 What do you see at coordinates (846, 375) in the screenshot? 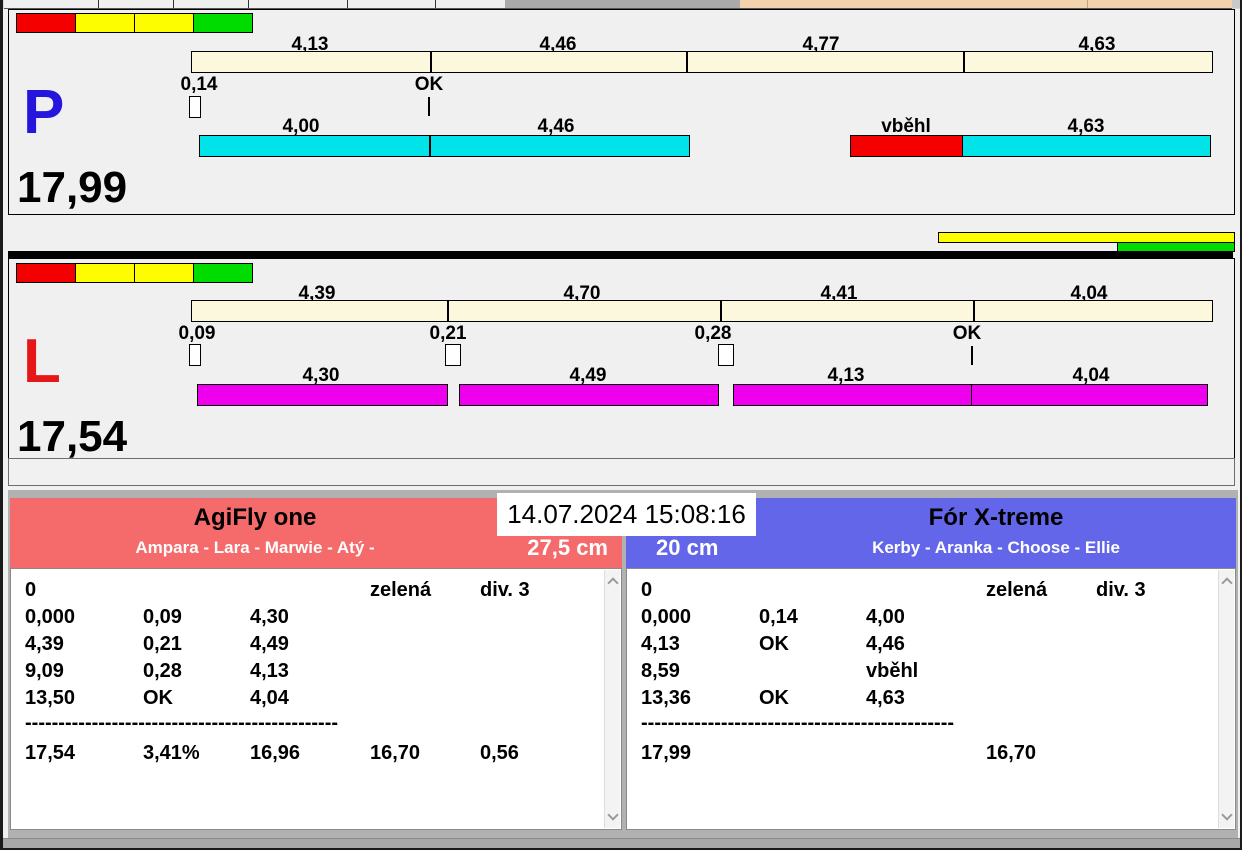
I see `run-time-label: 4,13` at bounding box center [846, 375].